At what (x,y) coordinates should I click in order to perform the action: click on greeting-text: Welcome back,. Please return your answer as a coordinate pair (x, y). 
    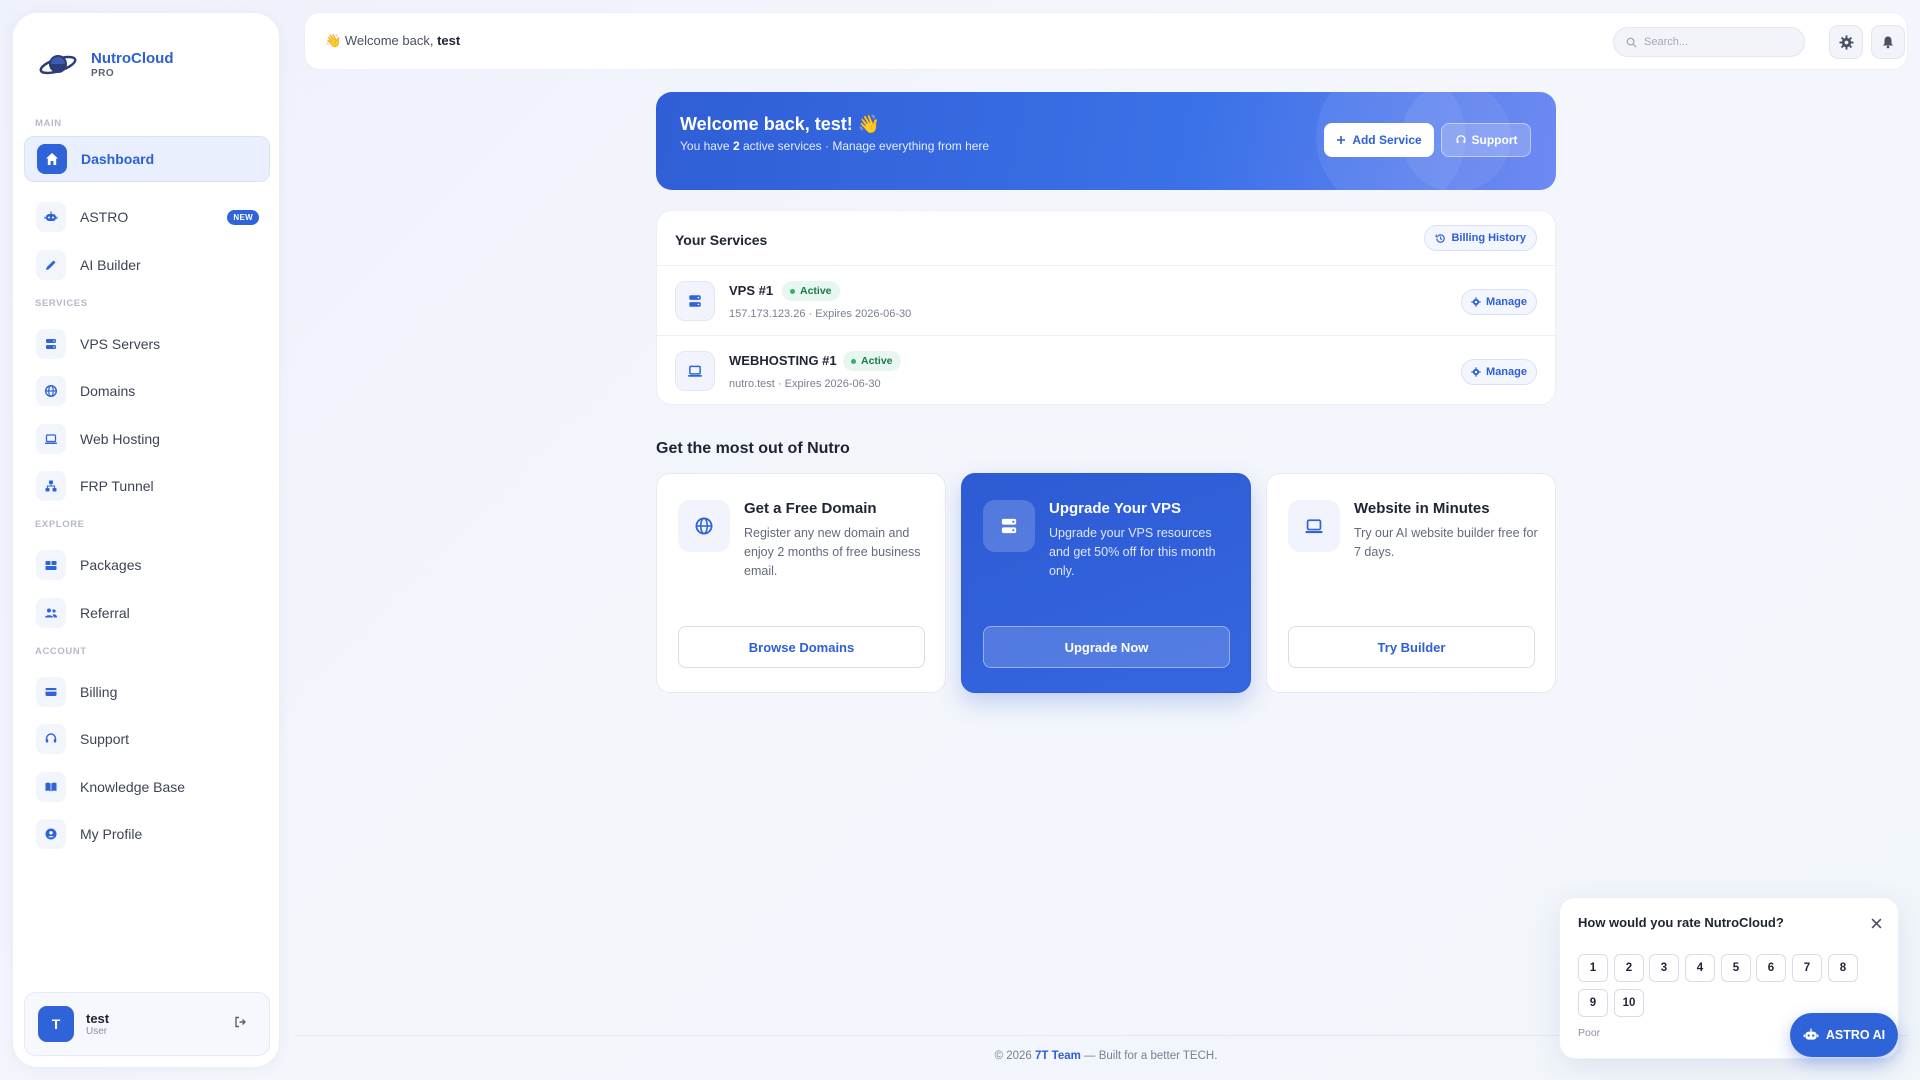
    Looking at the image, I should click on (389, 40).